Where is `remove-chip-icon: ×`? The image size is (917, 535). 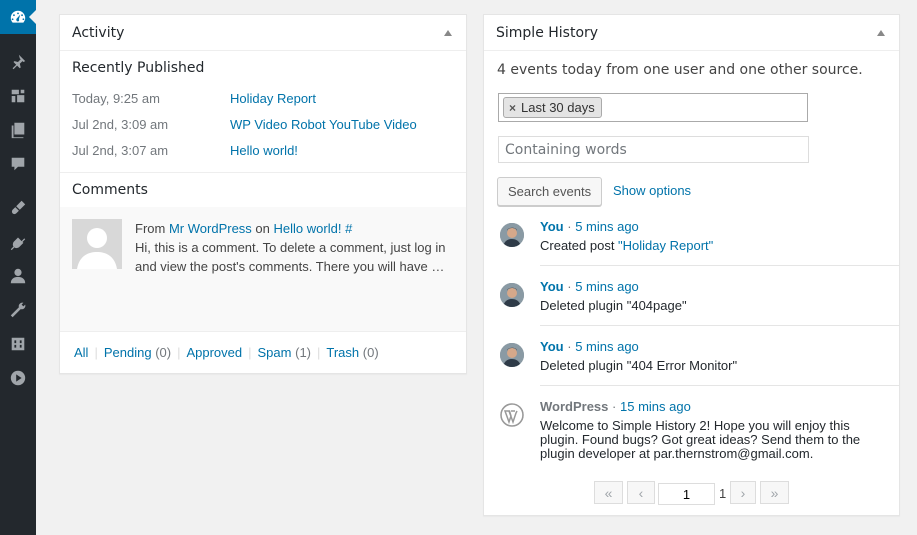 remove-chip-icon: × is located at coordinates (512, 108).